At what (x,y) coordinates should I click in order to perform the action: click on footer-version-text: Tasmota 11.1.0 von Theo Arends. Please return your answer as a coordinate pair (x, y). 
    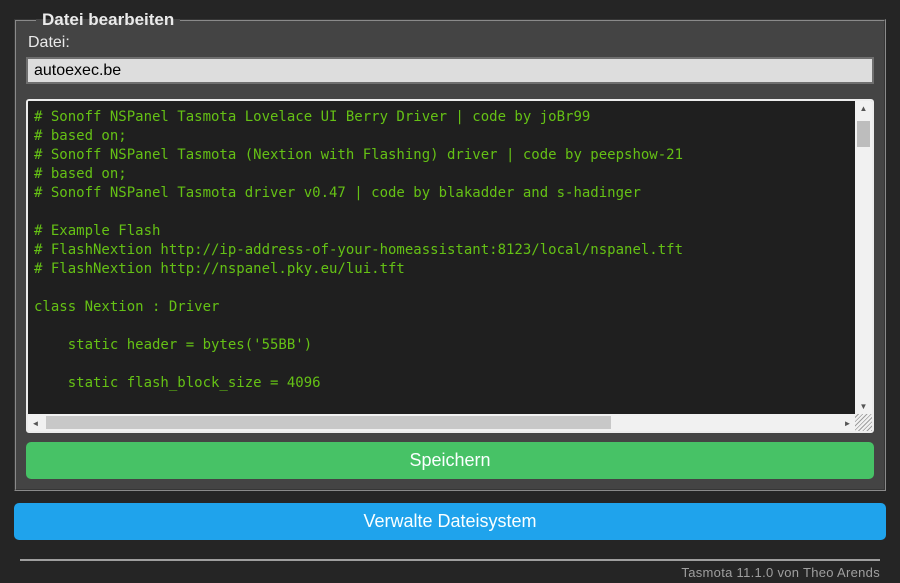
    Looking at the image, I should click on (780, 572).